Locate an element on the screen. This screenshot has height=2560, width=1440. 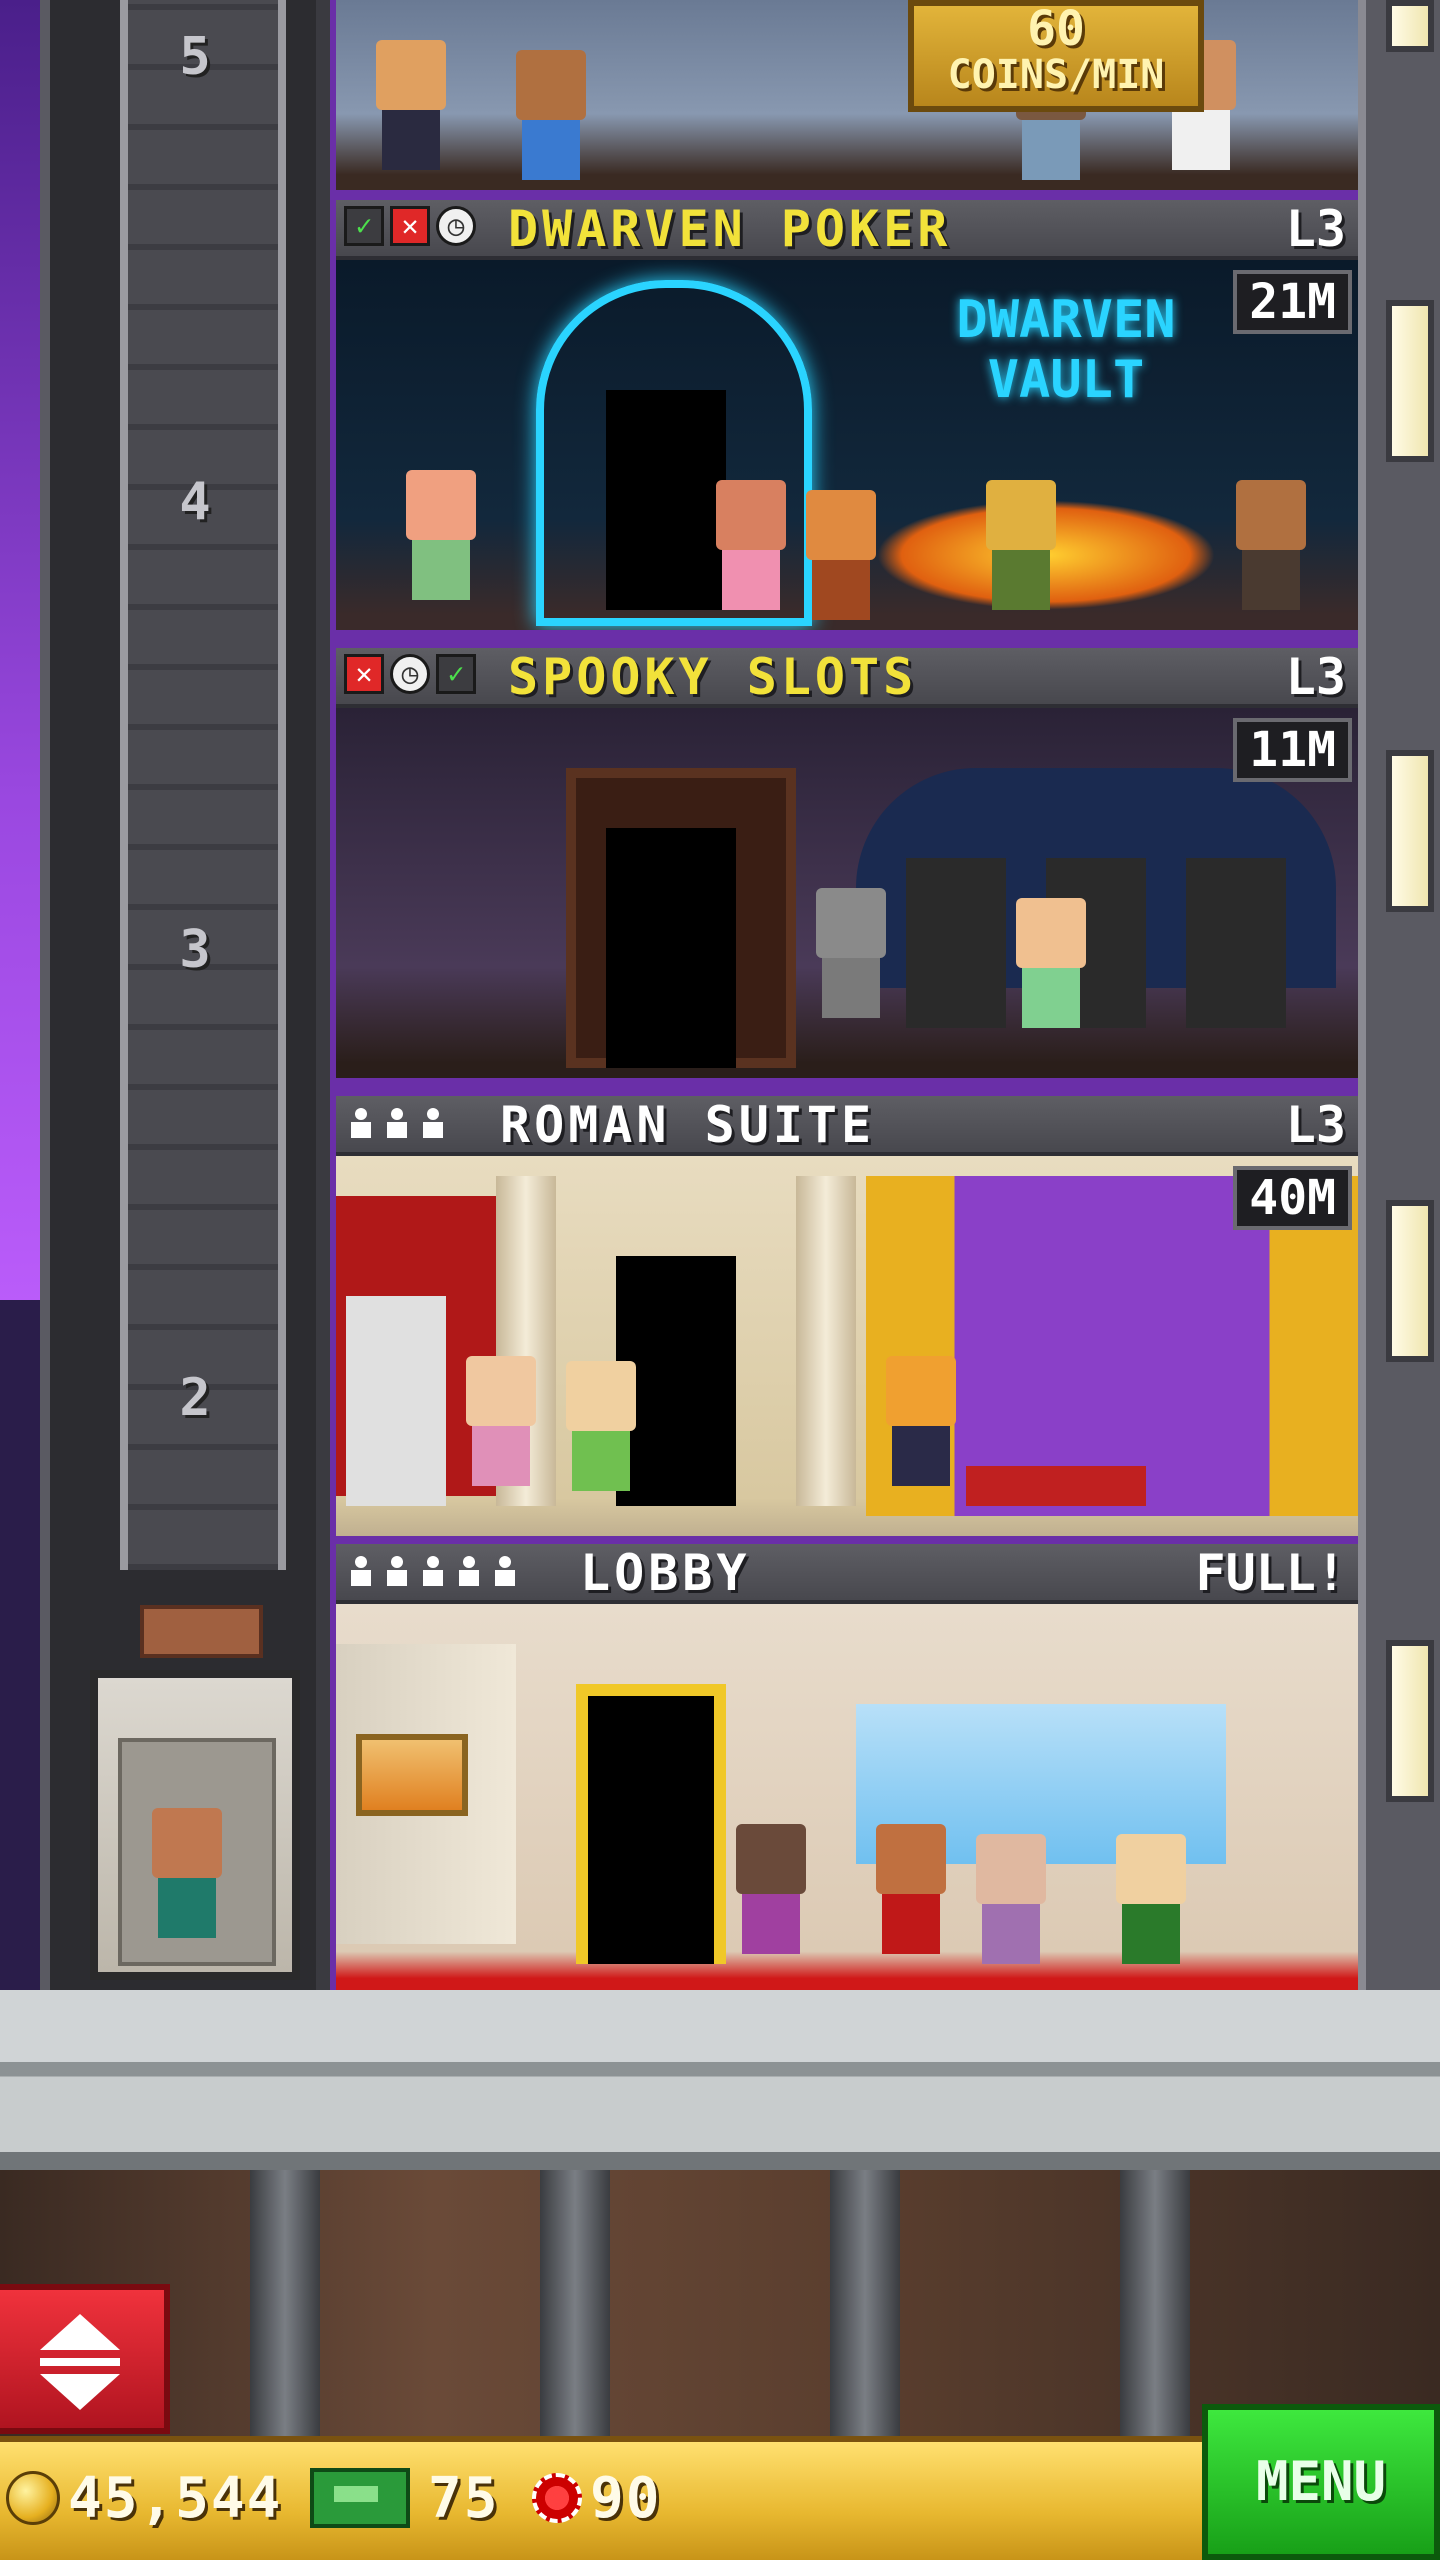
coins-per-min-badge: 60 COINS/MIN is located at coordinates (1056, 56).